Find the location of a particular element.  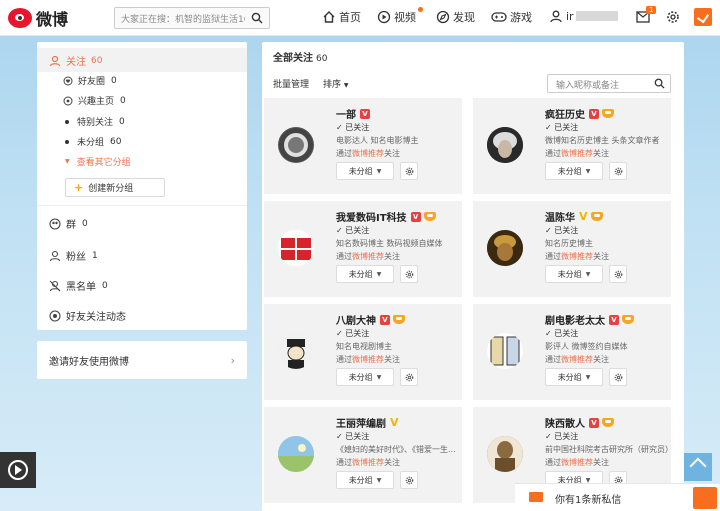

invite-friends-link: 邀请好友使用微博 › is located at coordinates (142, 360).